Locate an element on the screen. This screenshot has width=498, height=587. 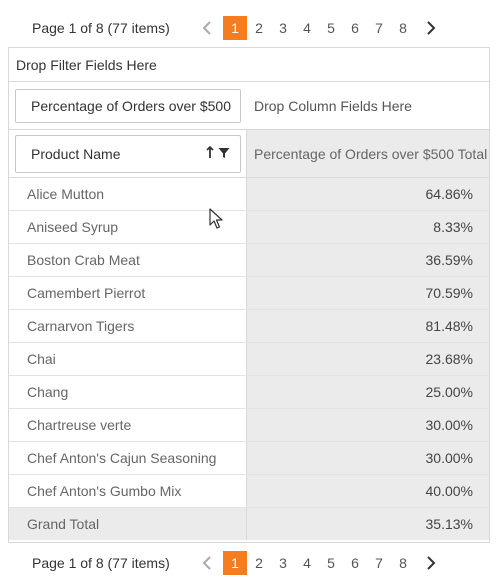
grand-total-label: Grand Total is located at coordinates (128, 524).